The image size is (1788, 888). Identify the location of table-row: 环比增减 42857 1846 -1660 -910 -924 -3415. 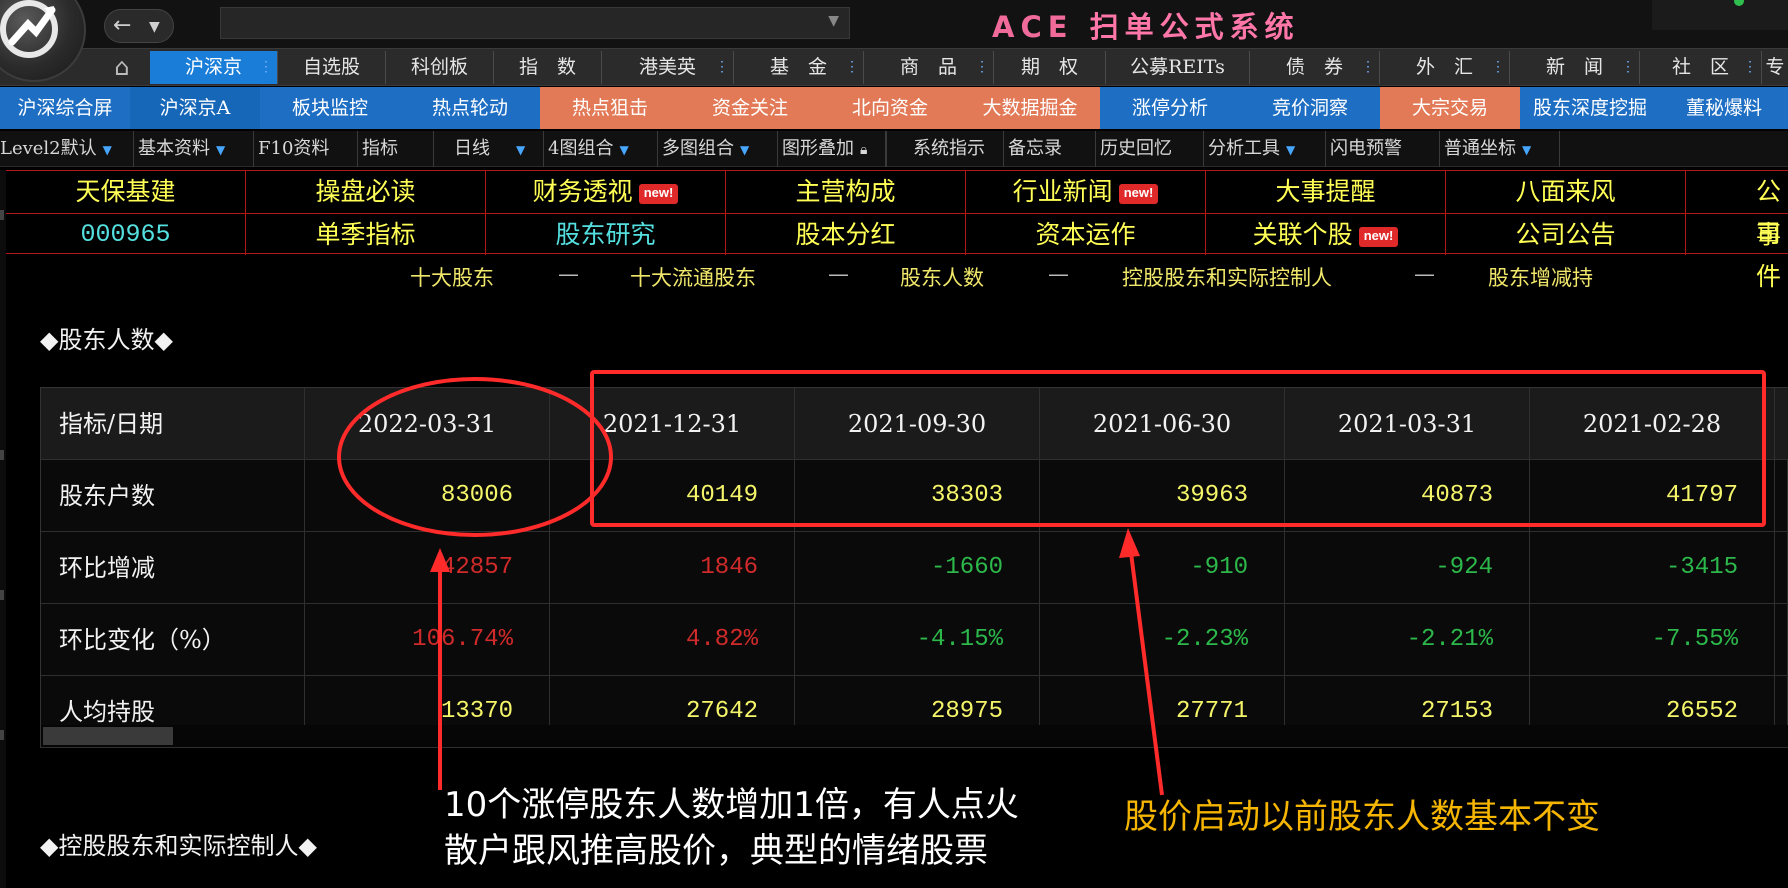
(914, 568).